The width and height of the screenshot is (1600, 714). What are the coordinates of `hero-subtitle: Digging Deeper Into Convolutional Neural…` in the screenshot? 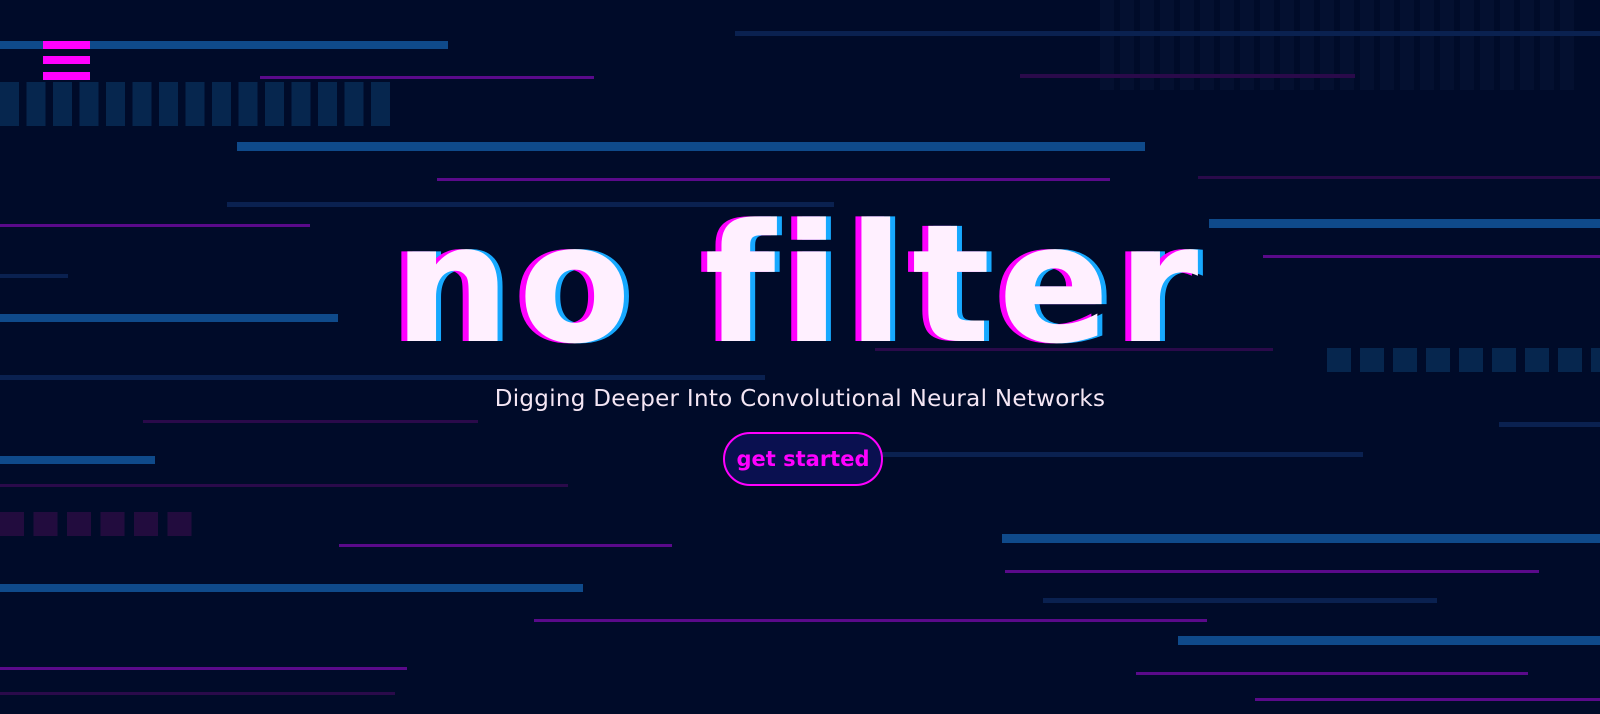 It's located at (800, 399).